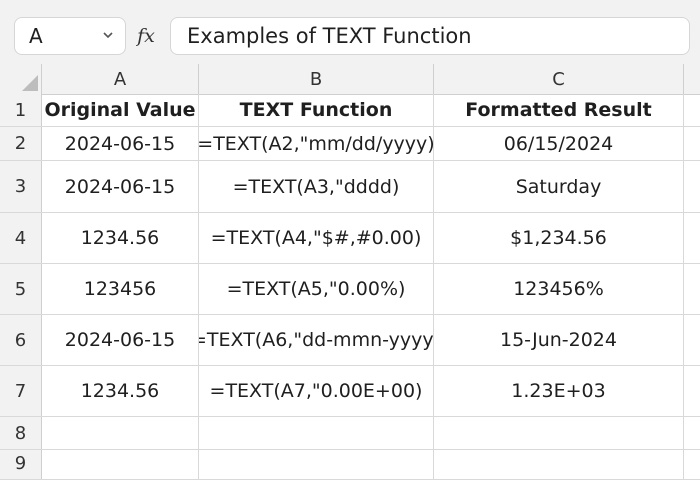  Describe the element at coordinates (120, 79) in the screenshot. I see `column-header-a: A` at that location.